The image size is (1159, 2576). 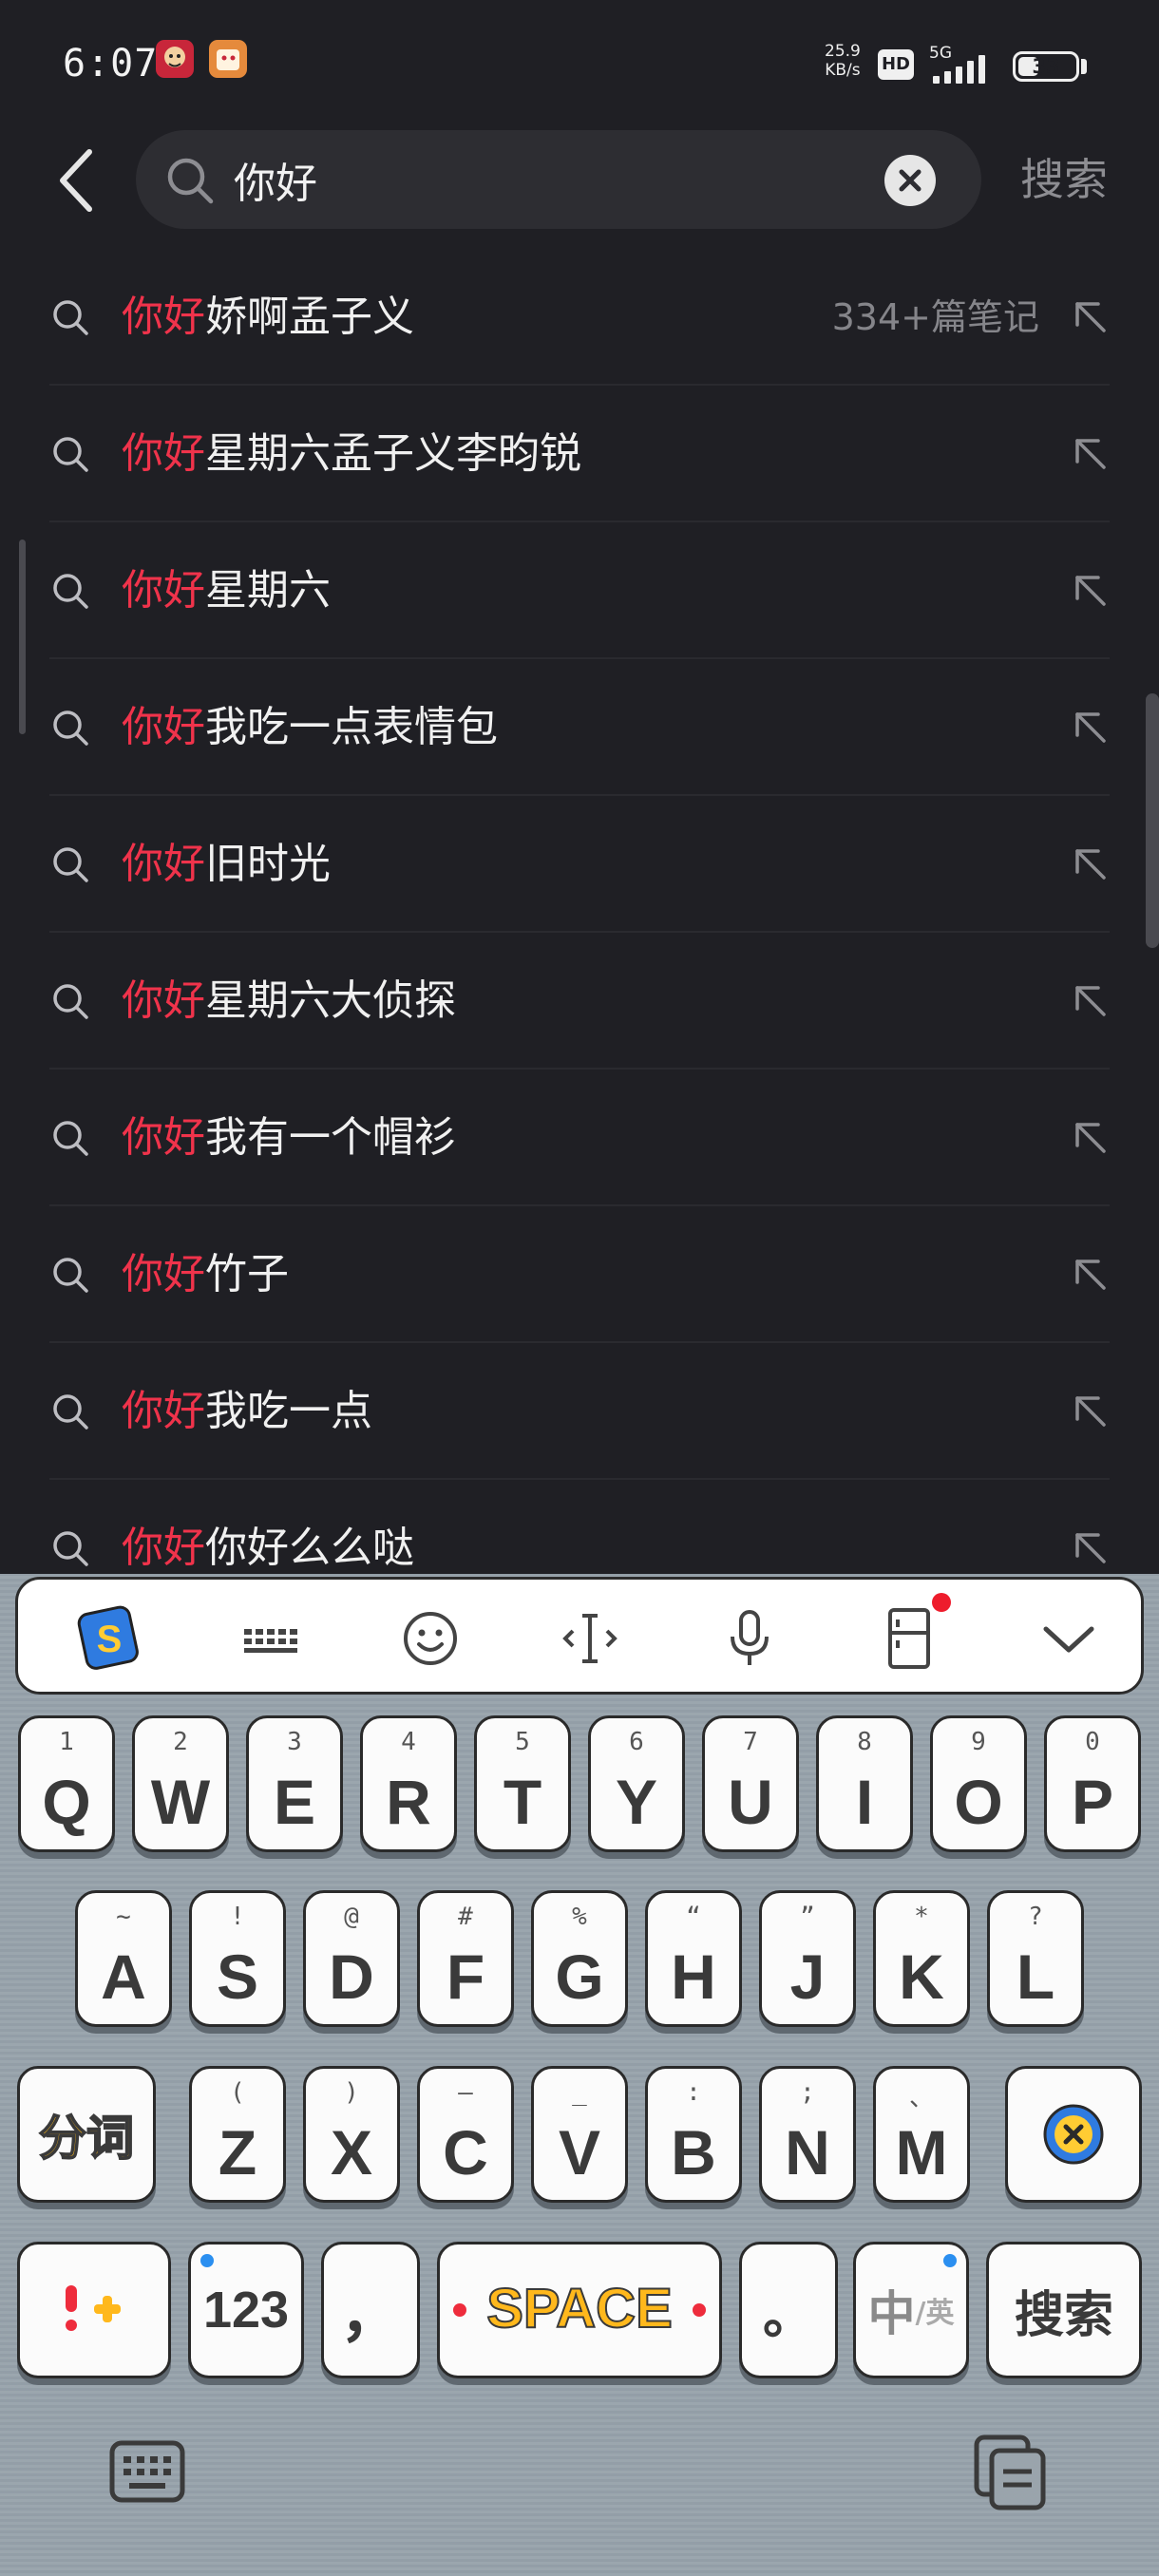 What do you see at coordinates (579, 2134) in the screenshot?
I see `key-v: _ V` at bounding box center [579, 2134].